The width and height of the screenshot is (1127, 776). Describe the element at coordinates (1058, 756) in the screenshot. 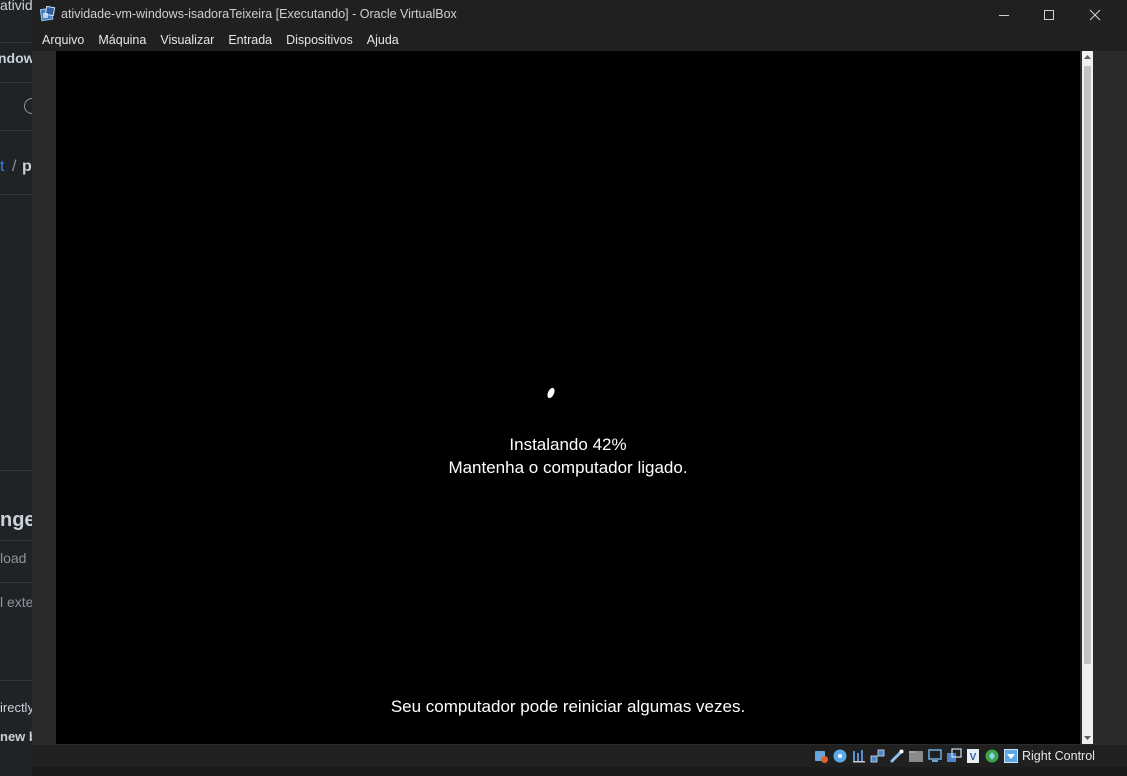

I see `host-key-label: Right Control` at that location.